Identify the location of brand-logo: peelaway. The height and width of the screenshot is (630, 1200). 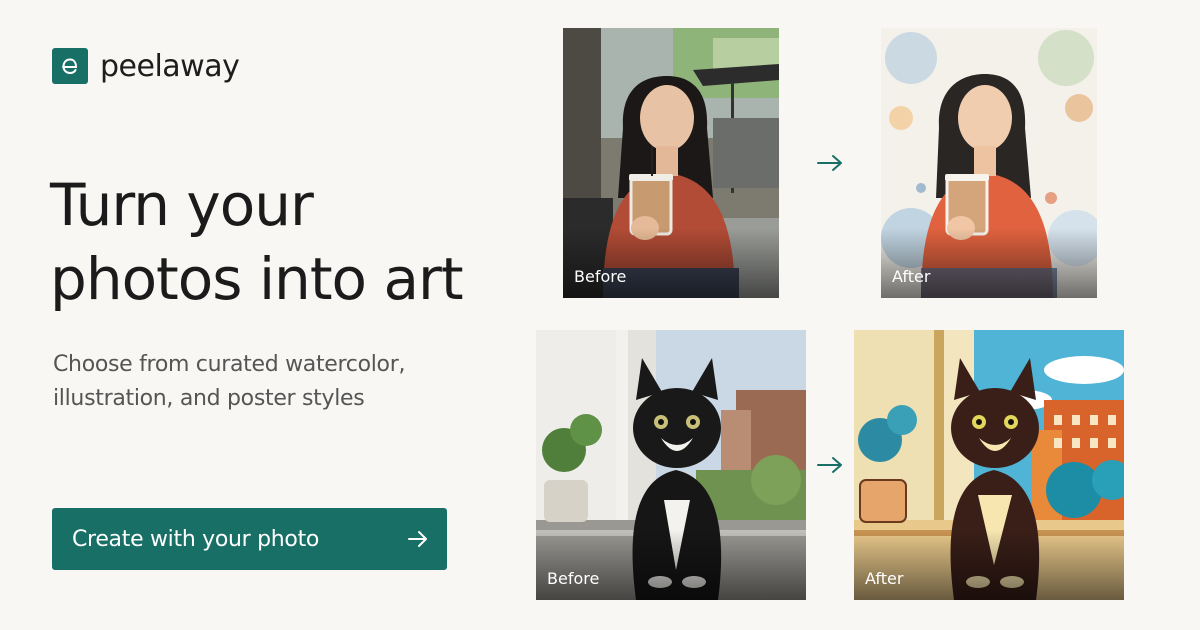
(146, 66).